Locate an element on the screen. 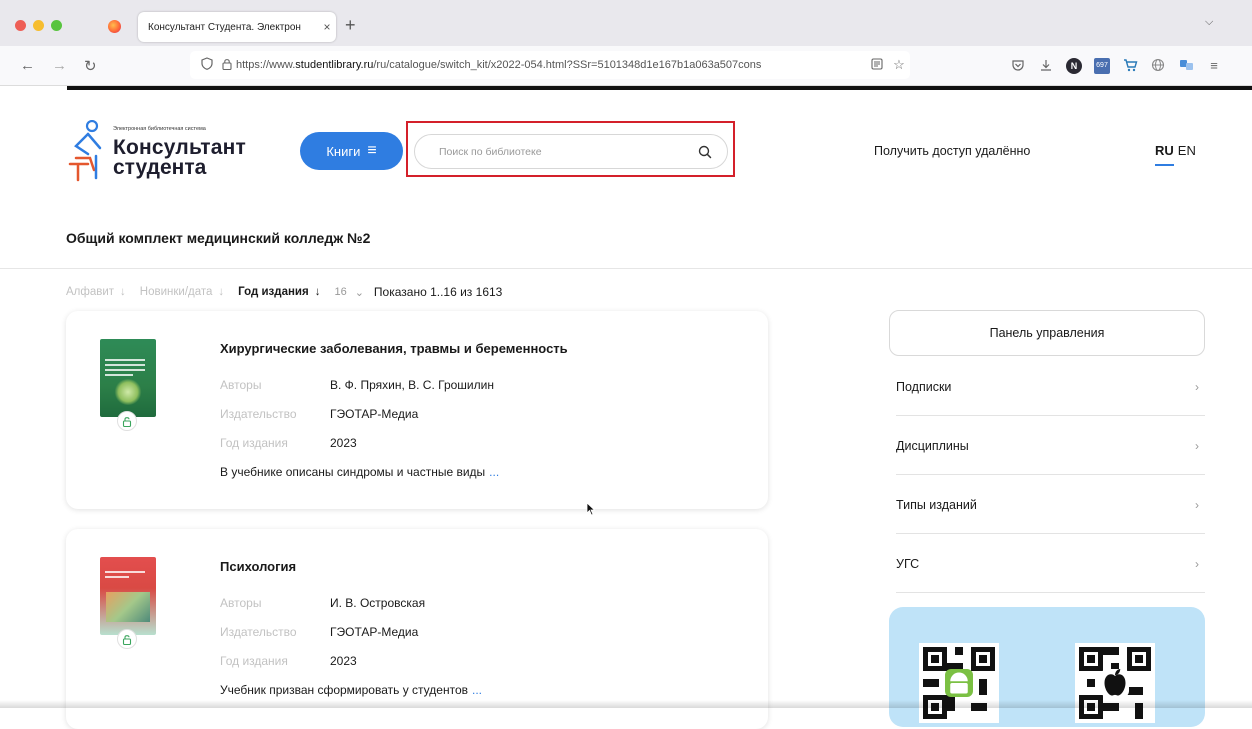 The width and height of the screenshot is (1252, 729). tab-list-chevron-icon: ⌵ is located at coordinates (1209, 22).